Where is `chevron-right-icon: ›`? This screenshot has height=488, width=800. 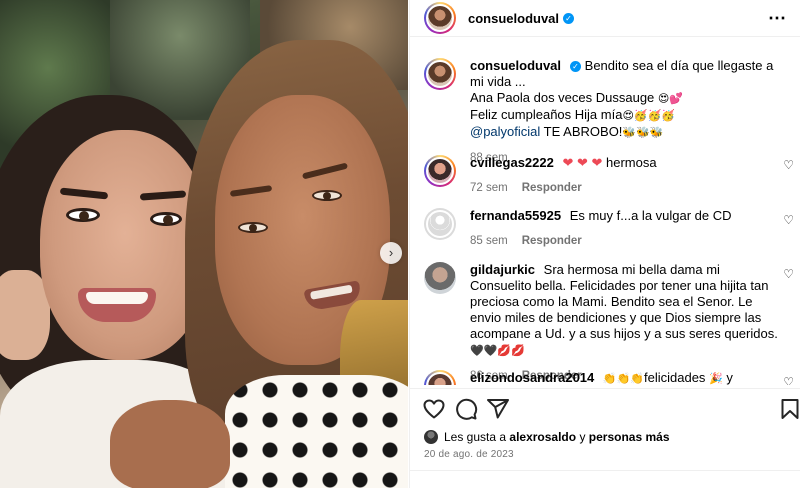
chevron-right-icon: › is located at coordinates (391, 252).